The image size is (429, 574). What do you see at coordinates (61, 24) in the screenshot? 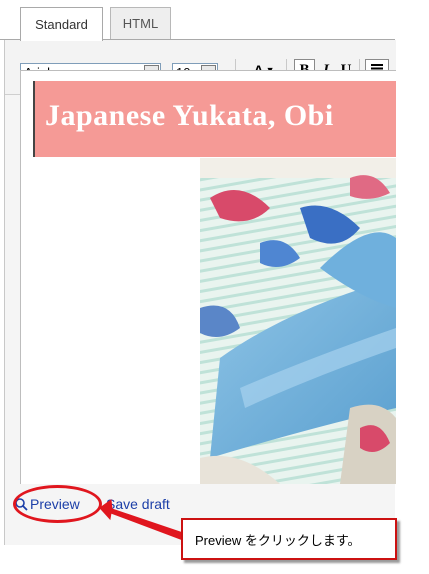
I see `tab-standard: Standard` at bounding box center [61, 24].